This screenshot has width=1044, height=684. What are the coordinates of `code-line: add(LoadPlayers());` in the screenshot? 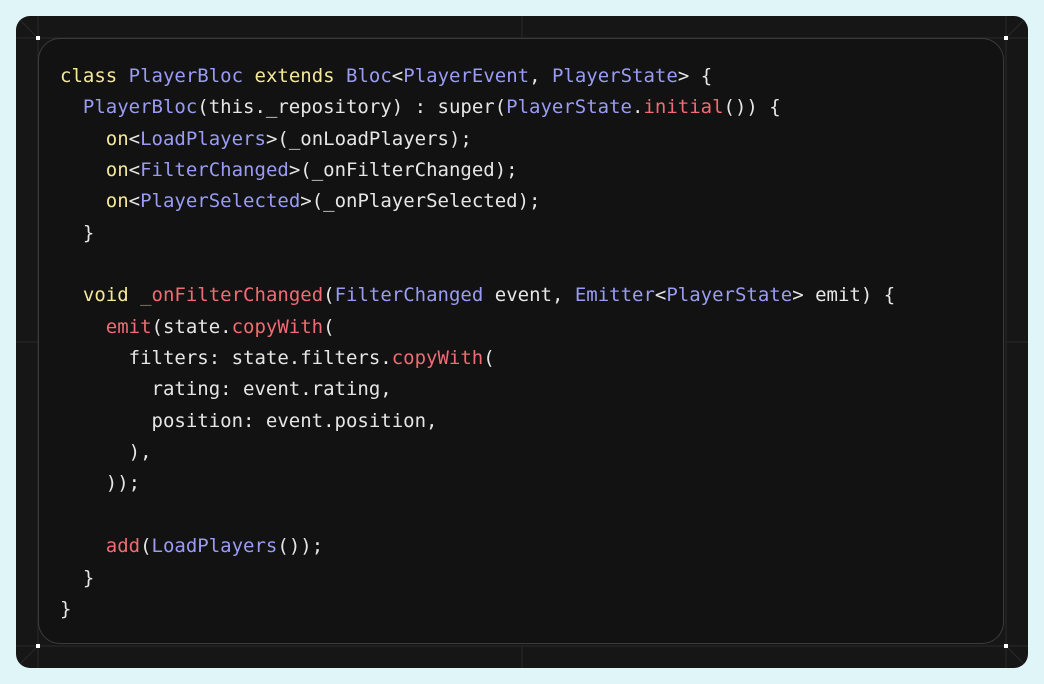 It's located at (477, 546).